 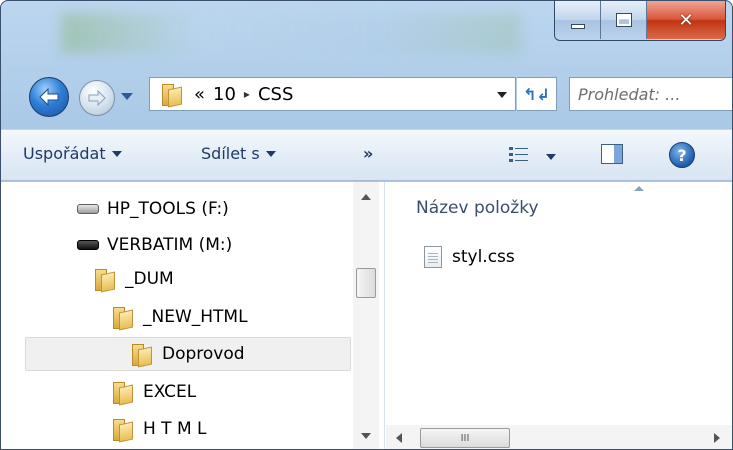 I want to click on scroll-up-icon, so click(x=366, y=197).